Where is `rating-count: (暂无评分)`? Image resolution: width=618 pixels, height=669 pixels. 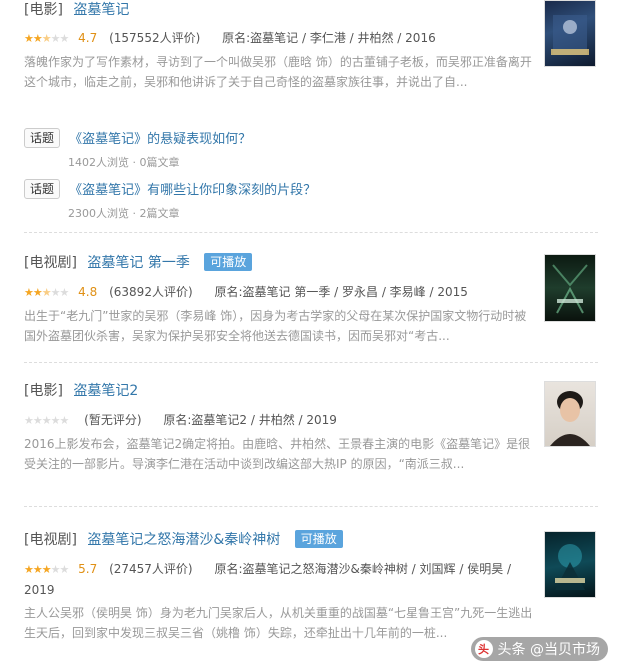 rating-count: (暂无评分) is located at coordinates (113, 420).